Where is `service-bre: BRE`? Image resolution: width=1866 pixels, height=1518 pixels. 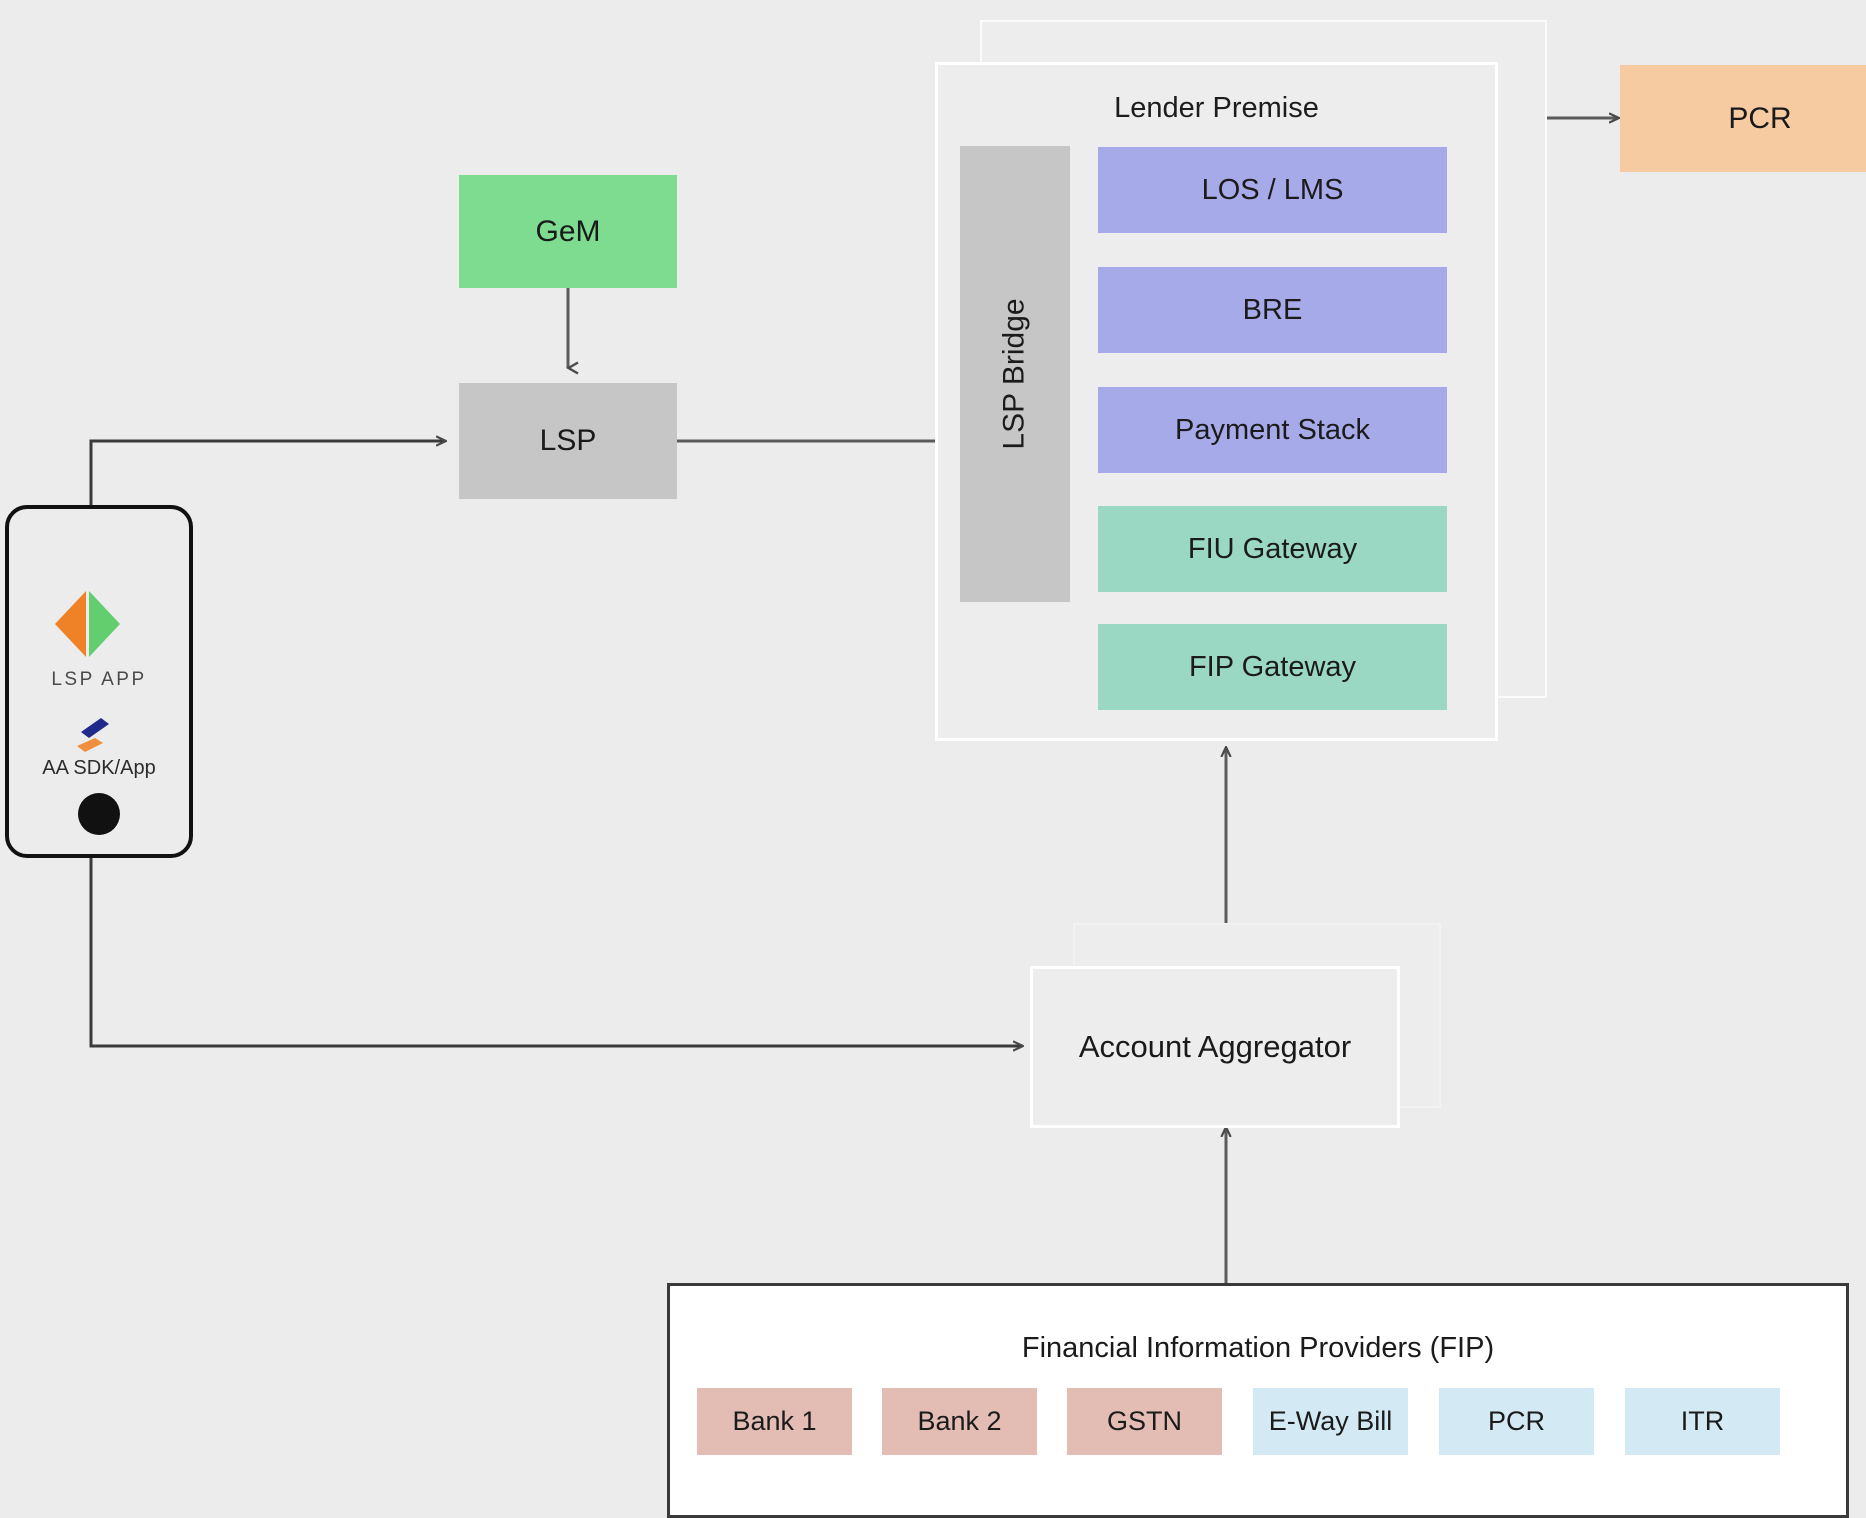
service-bre: BRE is located at coordinates (1272, 310).